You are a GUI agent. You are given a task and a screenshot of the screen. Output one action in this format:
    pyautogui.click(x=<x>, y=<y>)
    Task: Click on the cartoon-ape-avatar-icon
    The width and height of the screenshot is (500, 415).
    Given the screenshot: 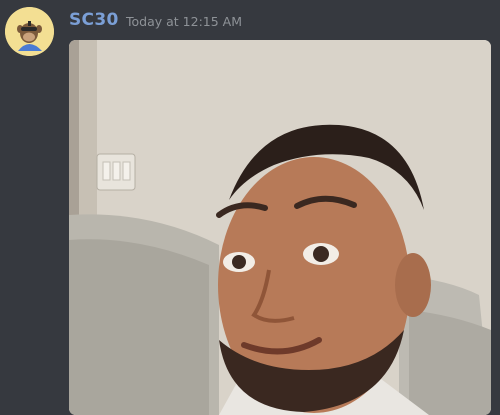 What is the action you would take?
    pyautogui.click(x=29, y=31)
    